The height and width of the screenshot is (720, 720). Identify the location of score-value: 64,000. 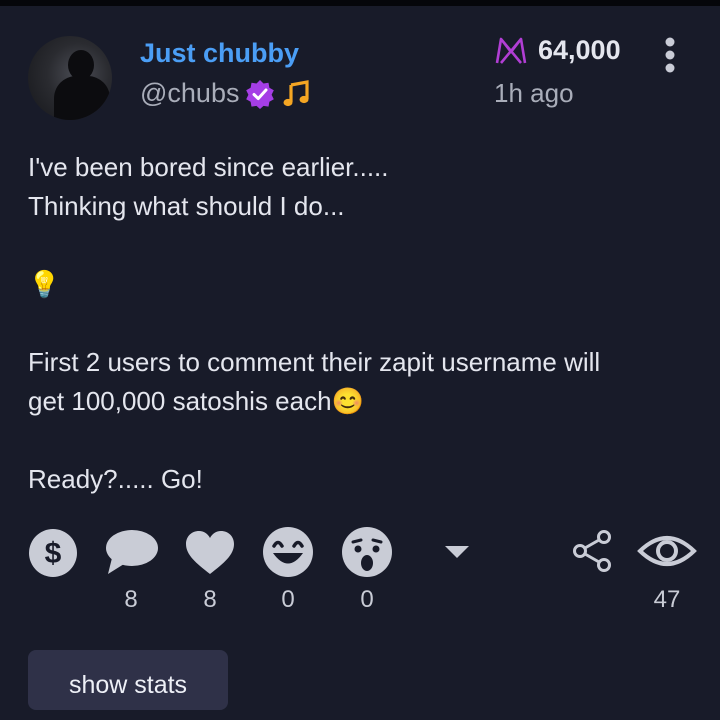
(579, 50).